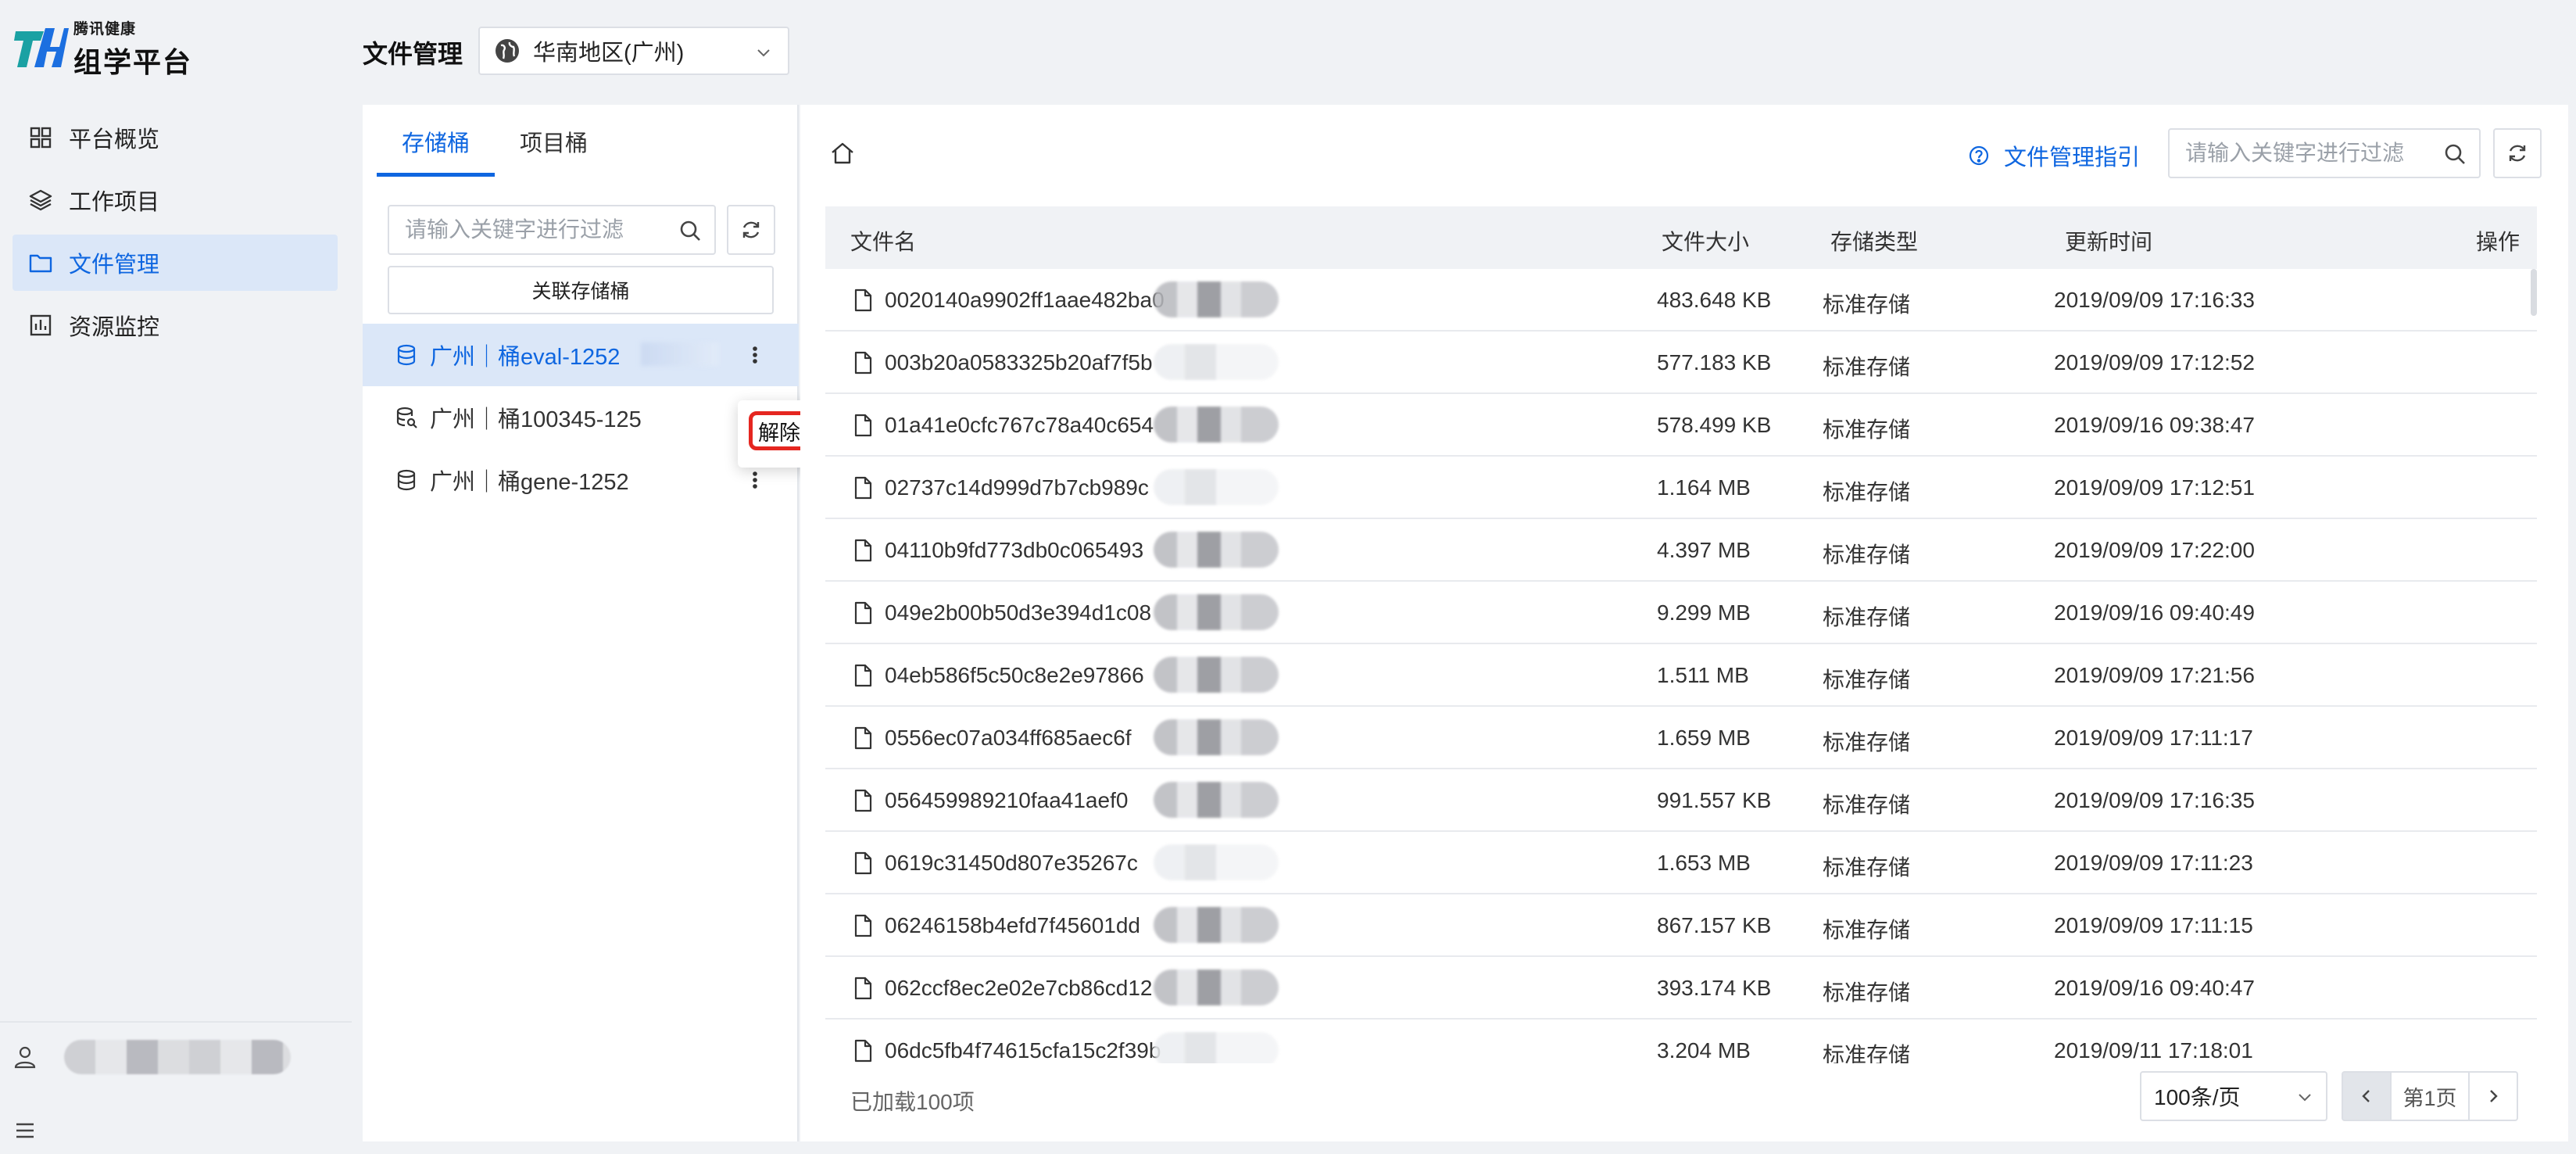  What do you see at coordinates (2197, 1097) in the screenshot?
I see `page-size-value: 100条/页` at bounding box center [2197, 1097].